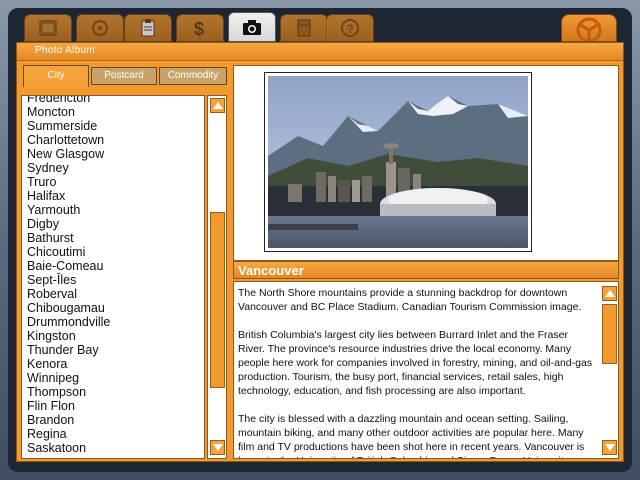 The height and width of the screenshot is (480, 640). Describe the element at coordinates (66, 406) in the screenshot. I see `list-item: Flin Flon` at that location.